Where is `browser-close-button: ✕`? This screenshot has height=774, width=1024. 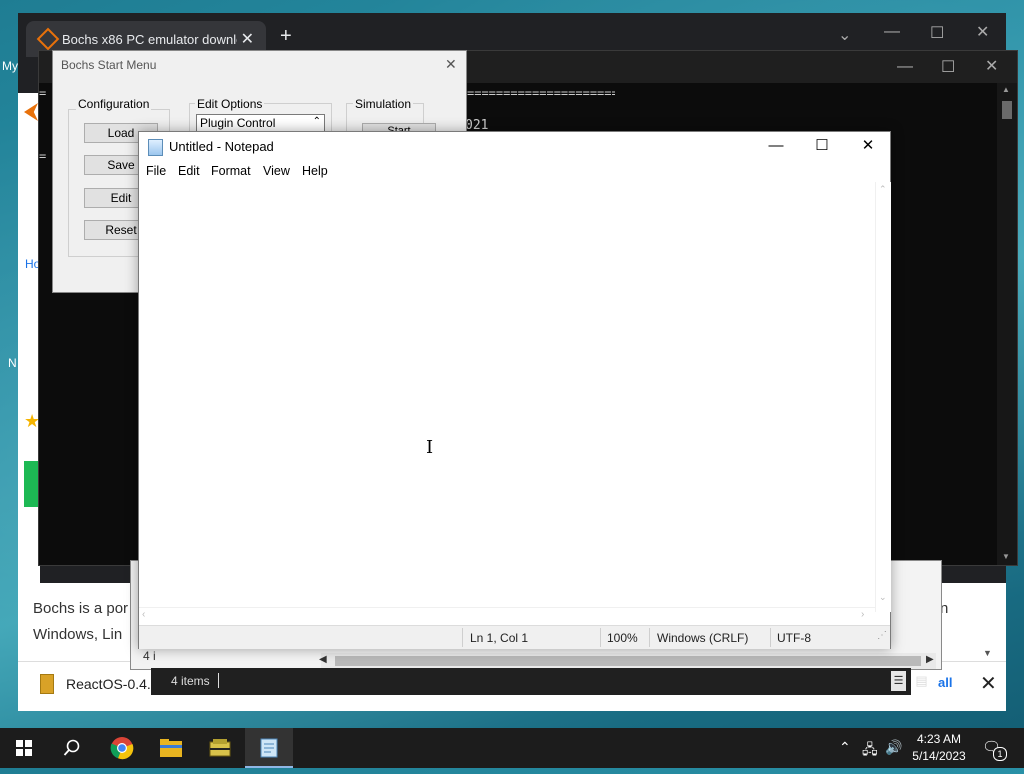
browser-close-button: ✕ is located at coordinates (982, 32).